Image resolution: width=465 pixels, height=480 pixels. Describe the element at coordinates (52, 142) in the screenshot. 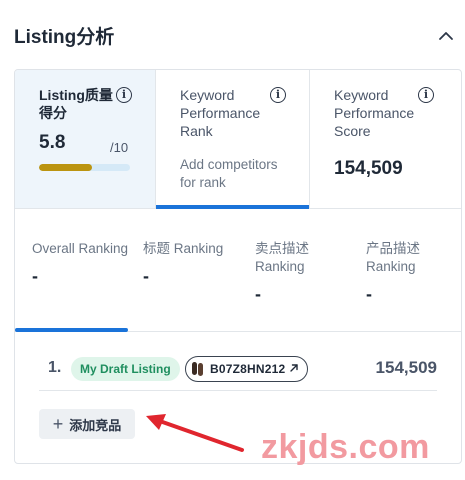

I see `listing-score-value: 5.8` at that location.